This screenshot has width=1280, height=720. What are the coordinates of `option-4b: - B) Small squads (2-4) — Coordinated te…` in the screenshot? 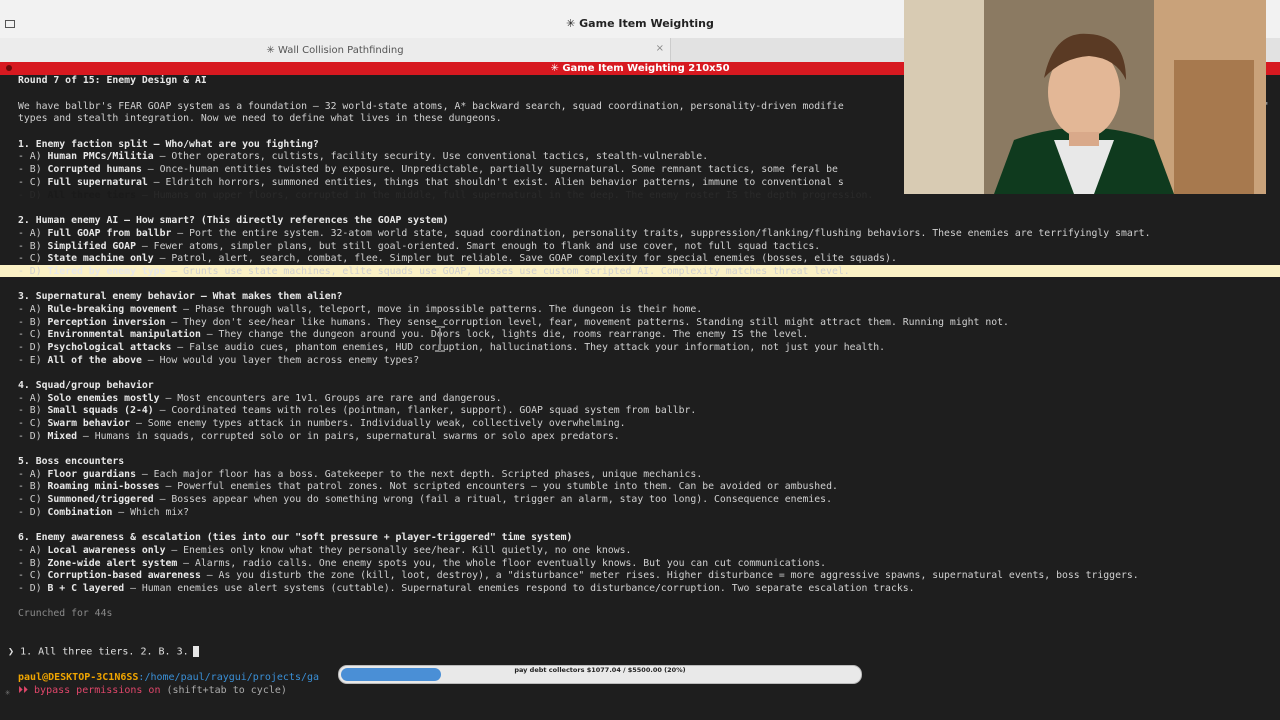 It's located at (357, 410).